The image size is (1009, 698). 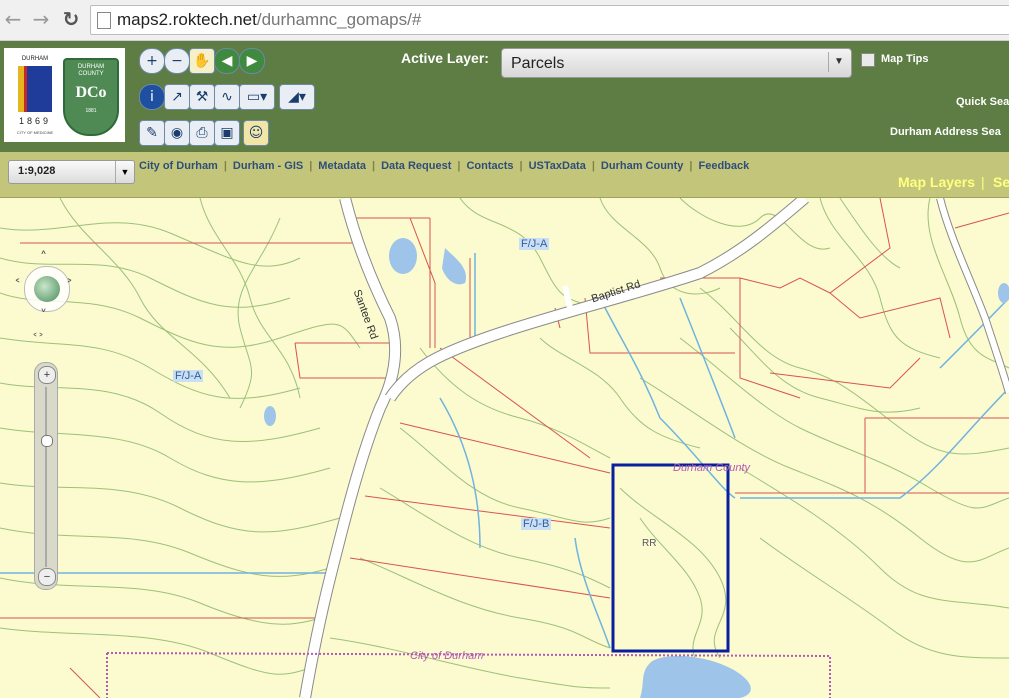 What do you see at coordinates (177, 97) in the screenshot?
I see `select-icon: ↗` at bounding box center [177, 97].